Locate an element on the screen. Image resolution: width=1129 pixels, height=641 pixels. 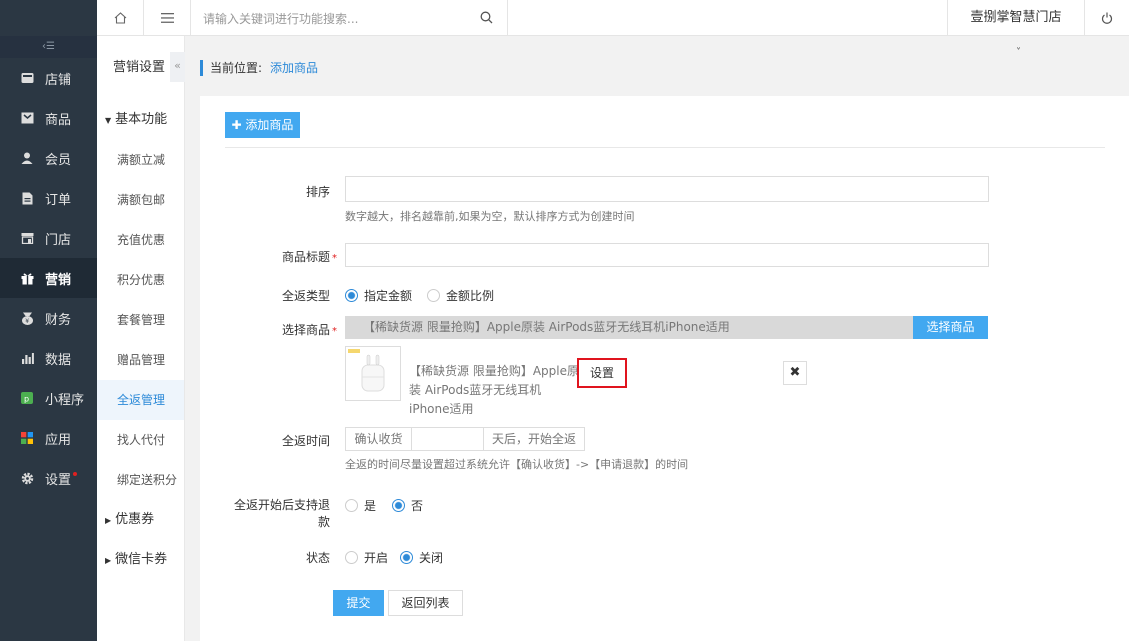
logo-area is located at coordinates (48, 18).